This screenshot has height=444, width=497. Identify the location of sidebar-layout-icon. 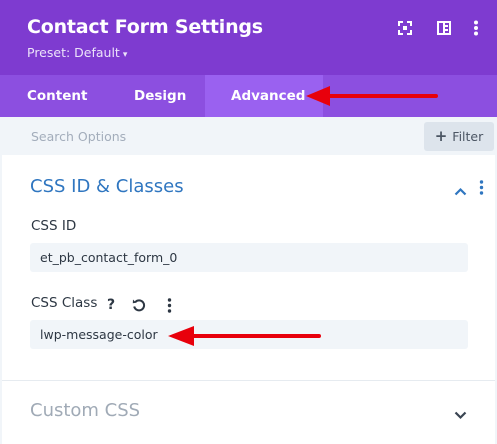
(444, 28).